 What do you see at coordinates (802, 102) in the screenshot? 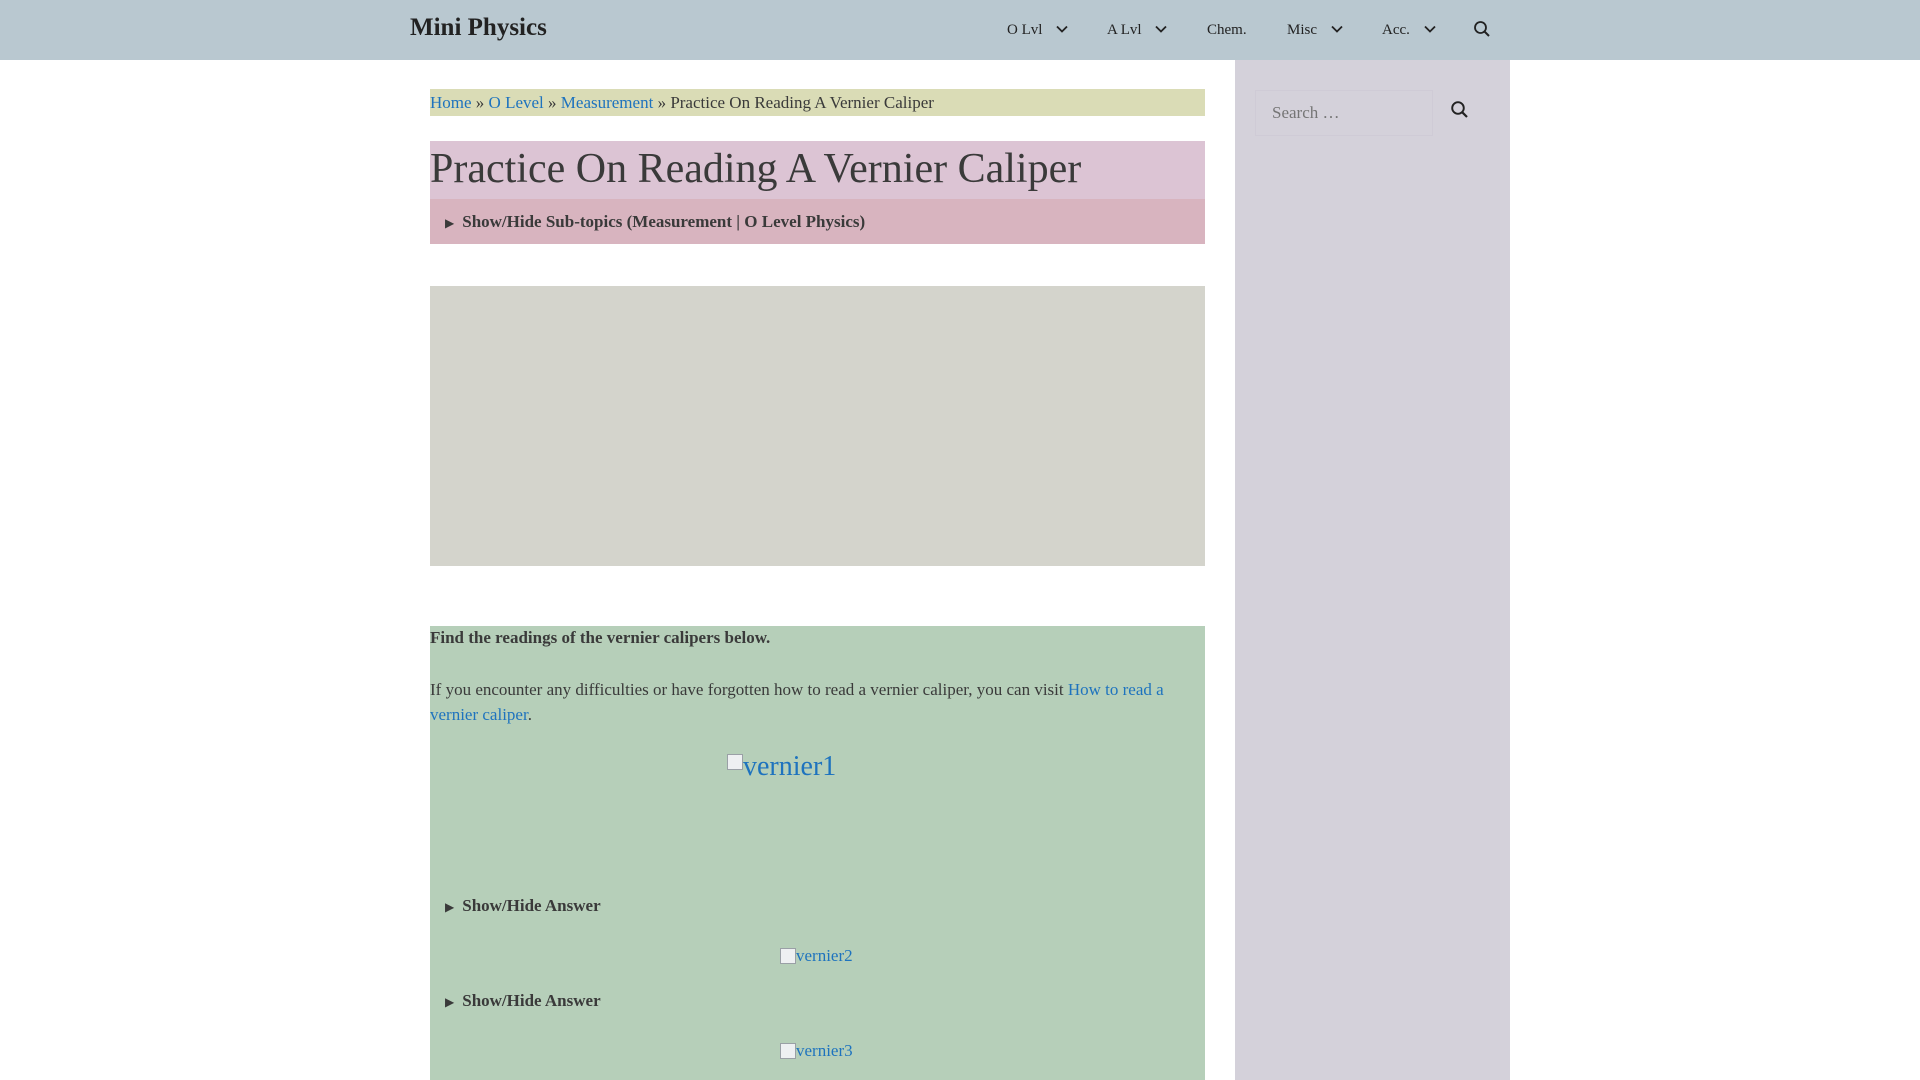
I see `breadcrumb-current: Practice On Reading A Vernier Caliper` at bounding box center [802, 102].